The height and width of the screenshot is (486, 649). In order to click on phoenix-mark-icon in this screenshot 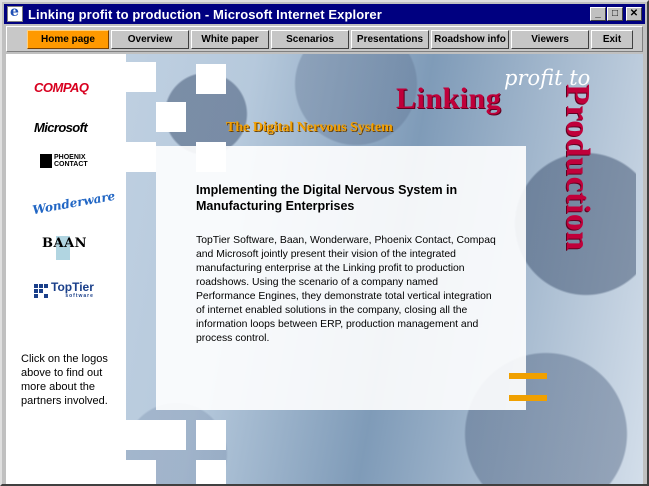, I will do `click(46, 161)`.